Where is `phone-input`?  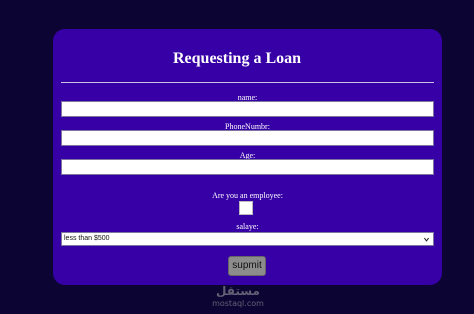
phone-input is located at coordinates (247, 138).